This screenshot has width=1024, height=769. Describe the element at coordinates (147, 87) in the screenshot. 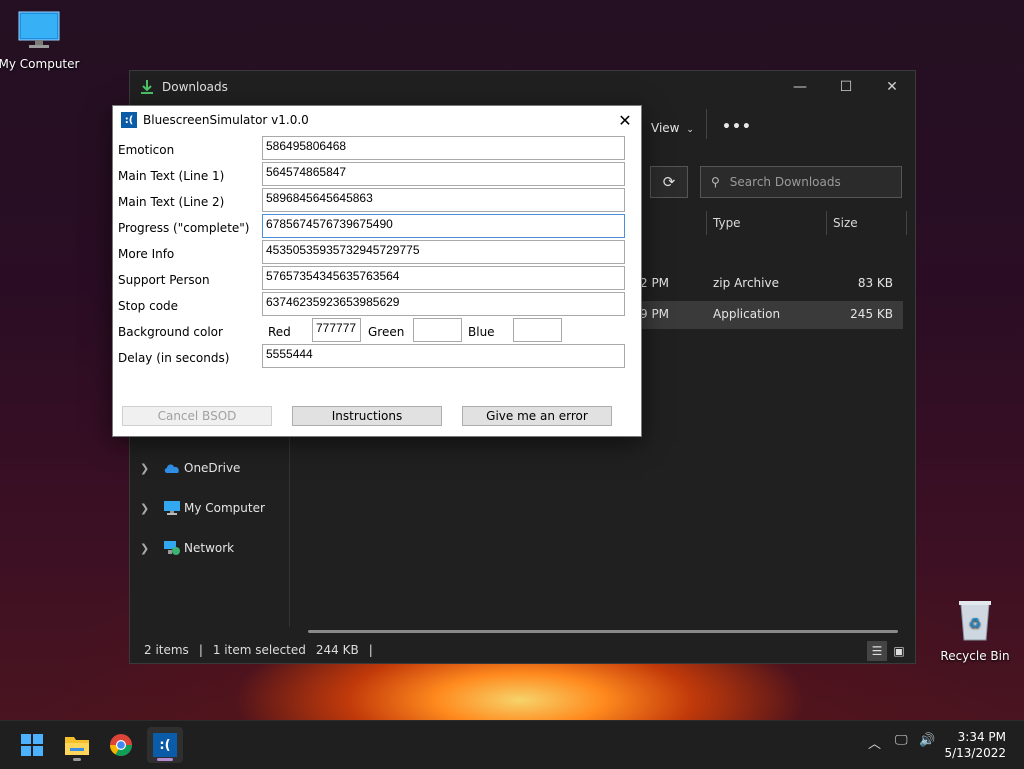

I see `download-arrow-icon` at that location.